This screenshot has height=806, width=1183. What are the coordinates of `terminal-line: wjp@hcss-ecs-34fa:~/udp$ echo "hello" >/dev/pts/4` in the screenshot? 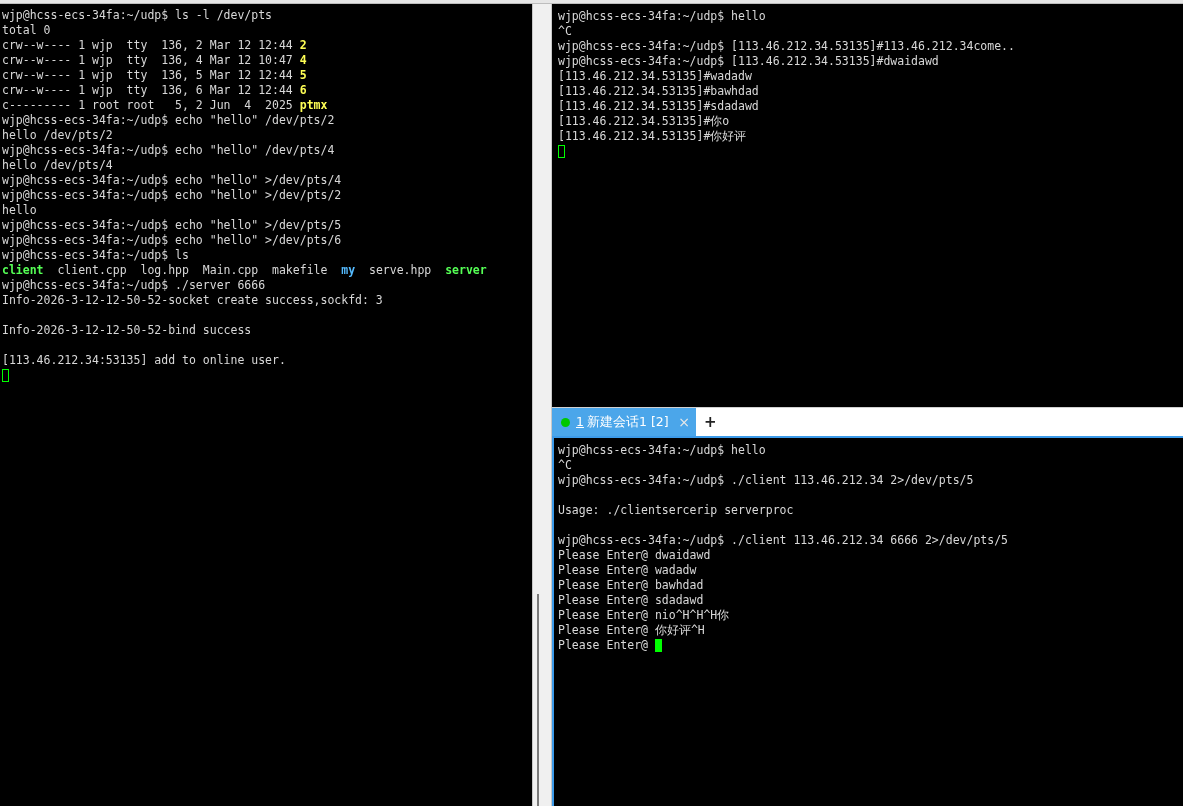 It's located at (172, 180).